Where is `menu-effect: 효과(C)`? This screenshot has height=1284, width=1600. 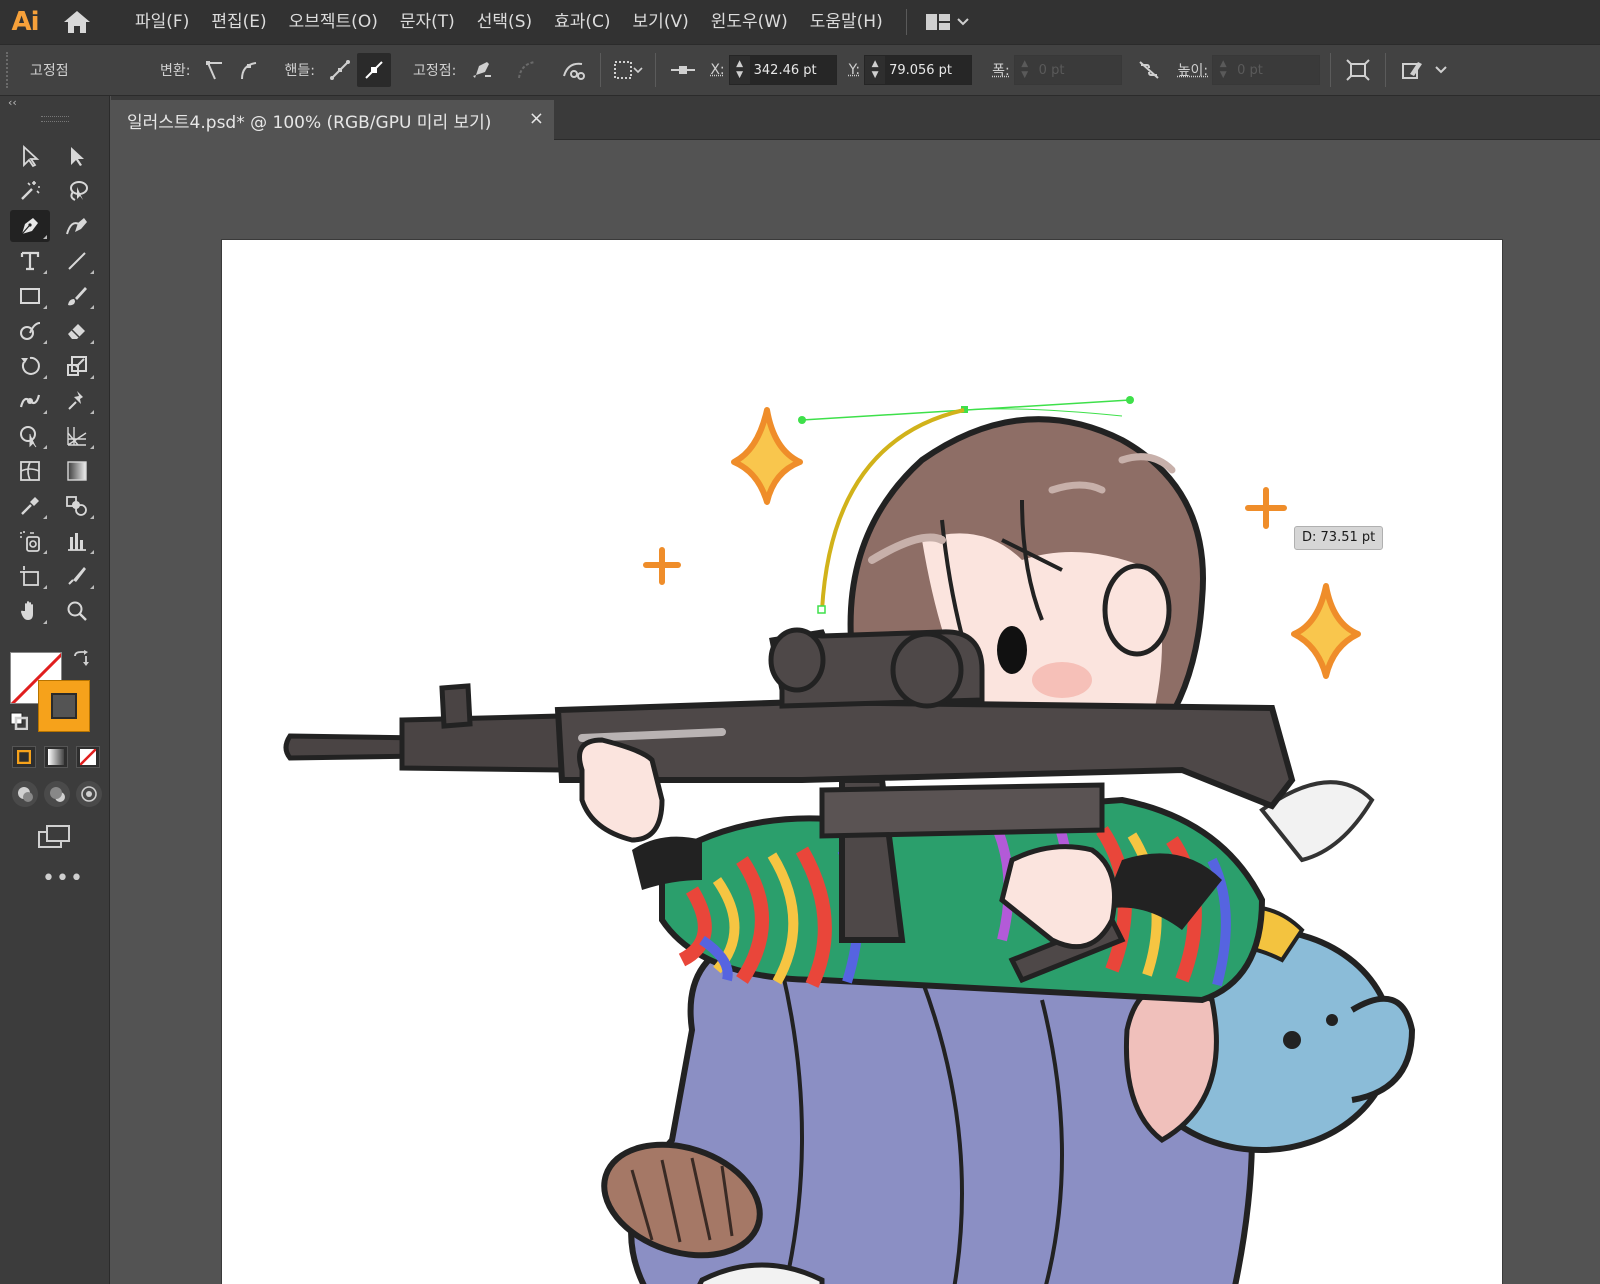
menu-effect: 효과(C) is located at coordinates (582, 22).